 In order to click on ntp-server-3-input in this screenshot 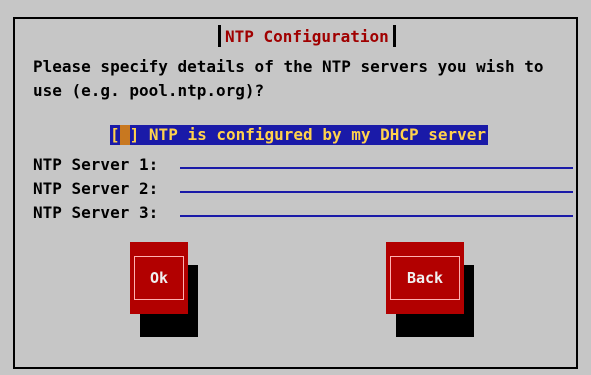, I will do `click(376, 207)`.